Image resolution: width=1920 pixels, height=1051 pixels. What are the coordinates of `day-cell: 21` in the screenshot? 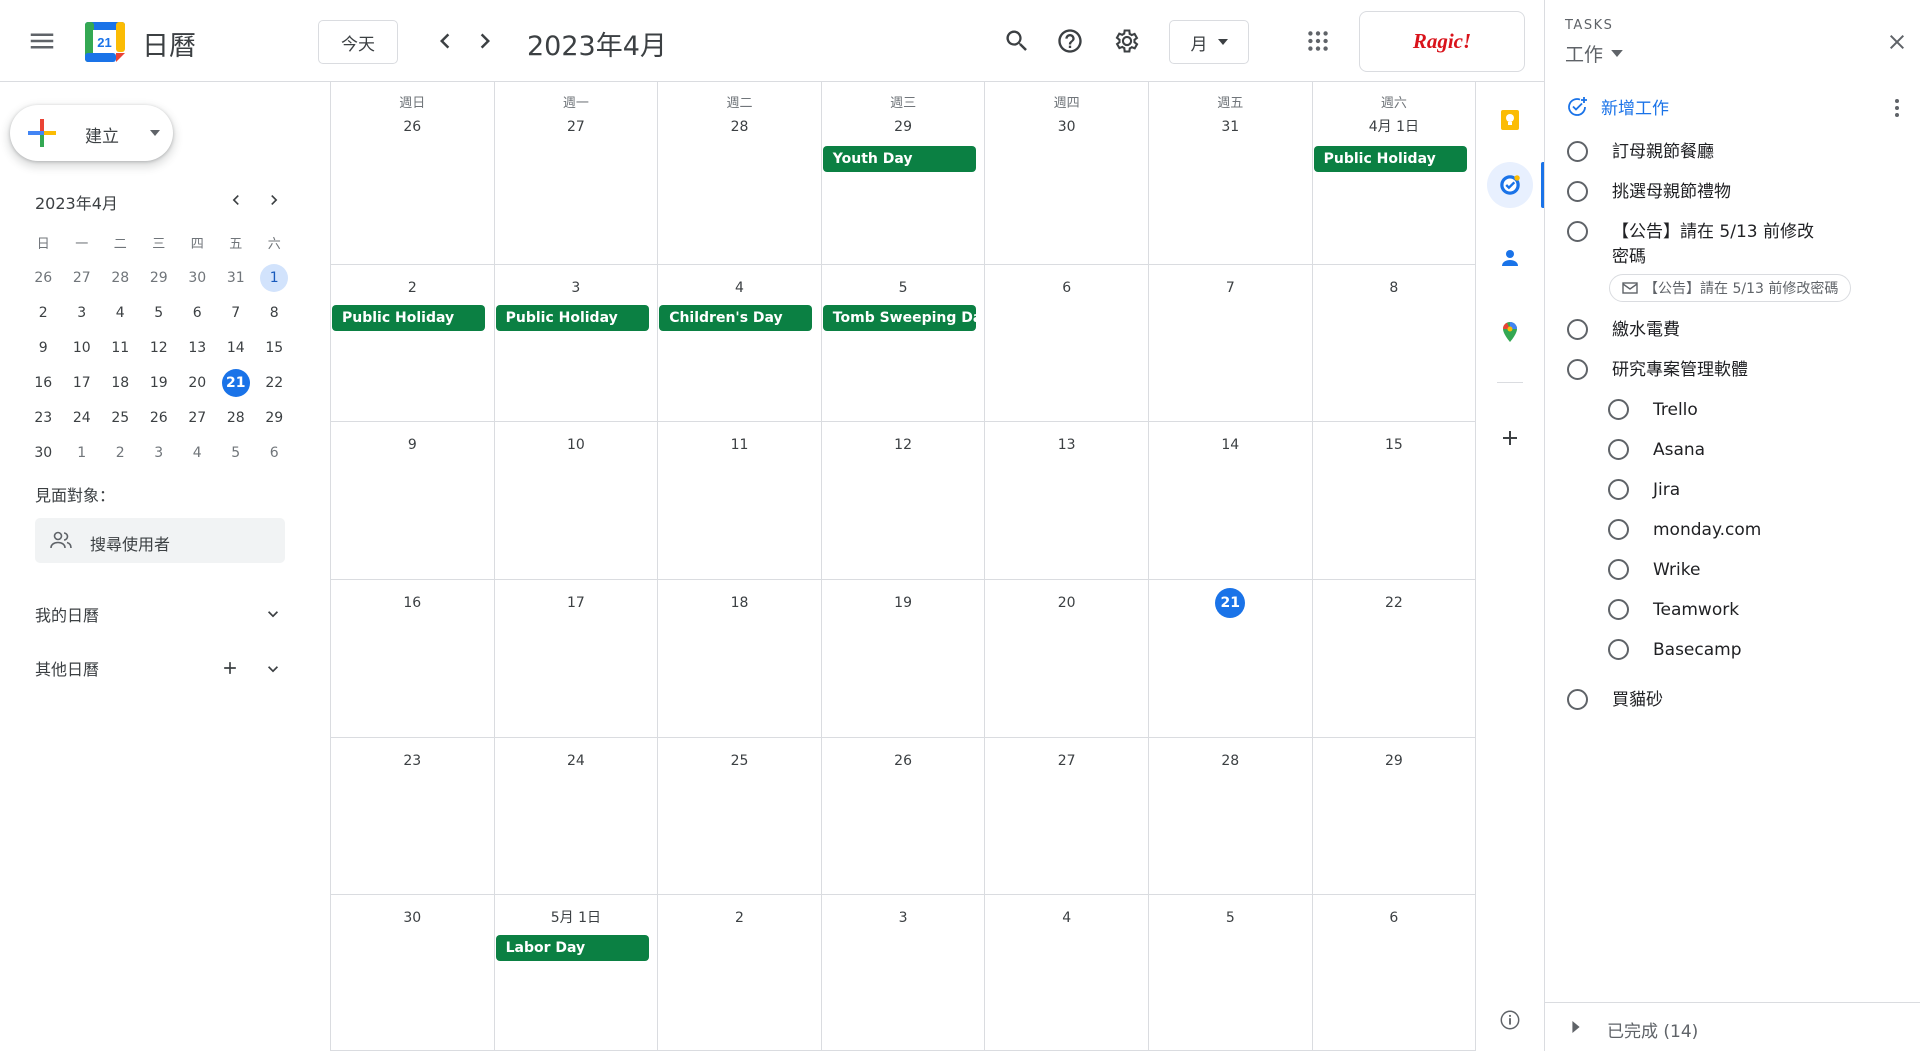 It's located at (1231, 658).